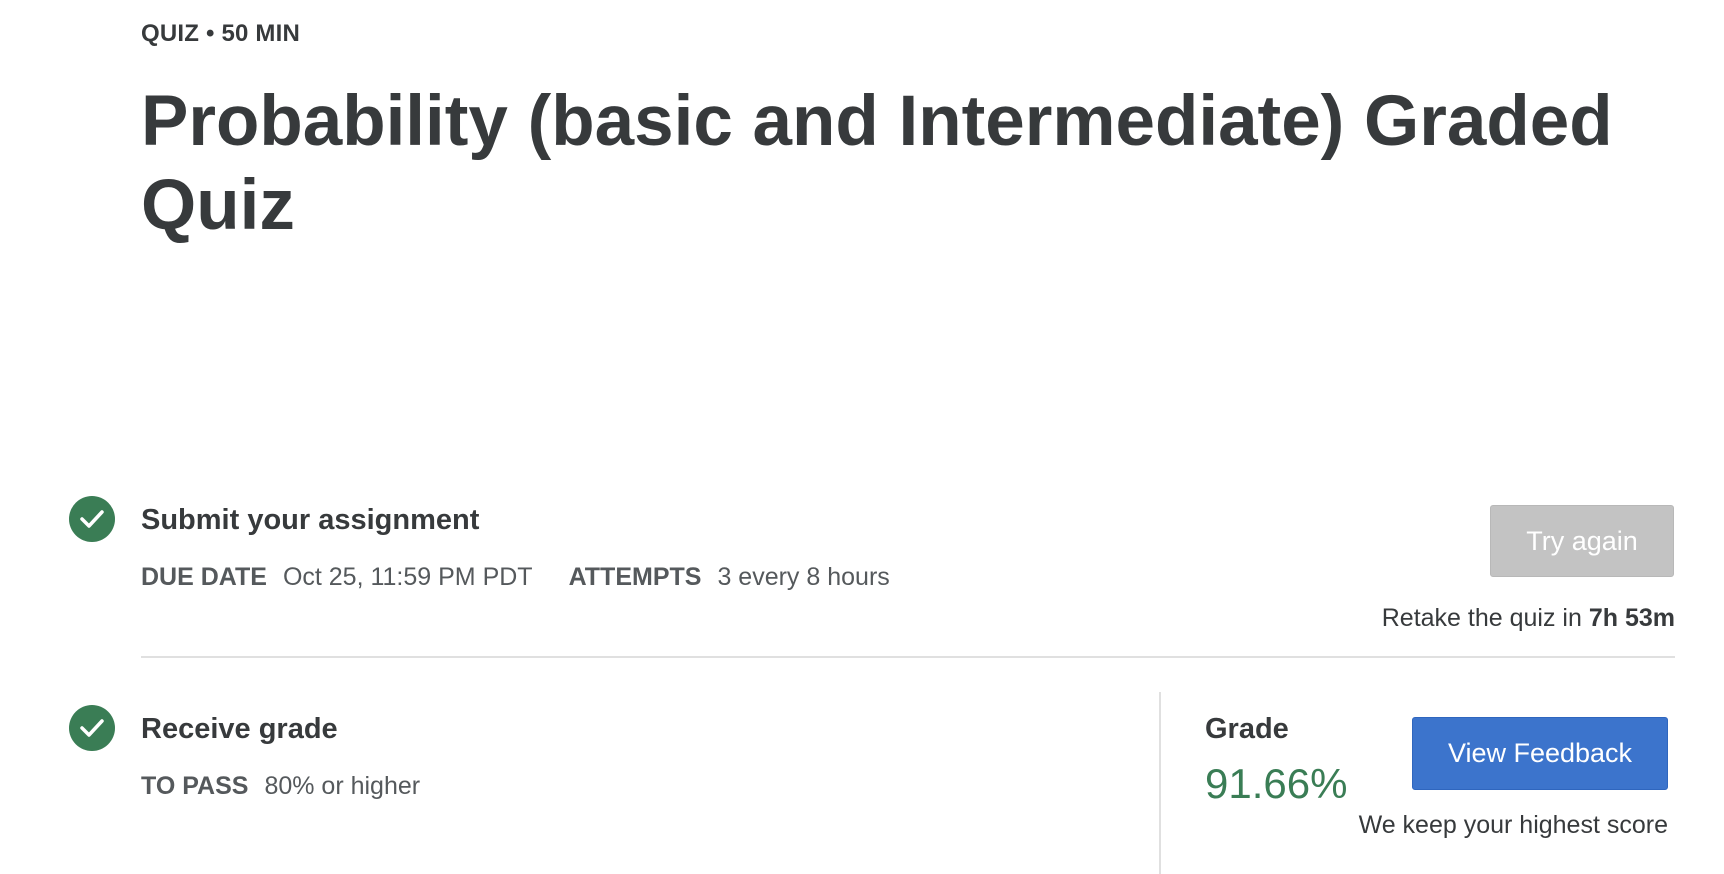 The image size is (1724, 874). I want to click on keep-score-note: We keep your highest score, so click(1513, 825).